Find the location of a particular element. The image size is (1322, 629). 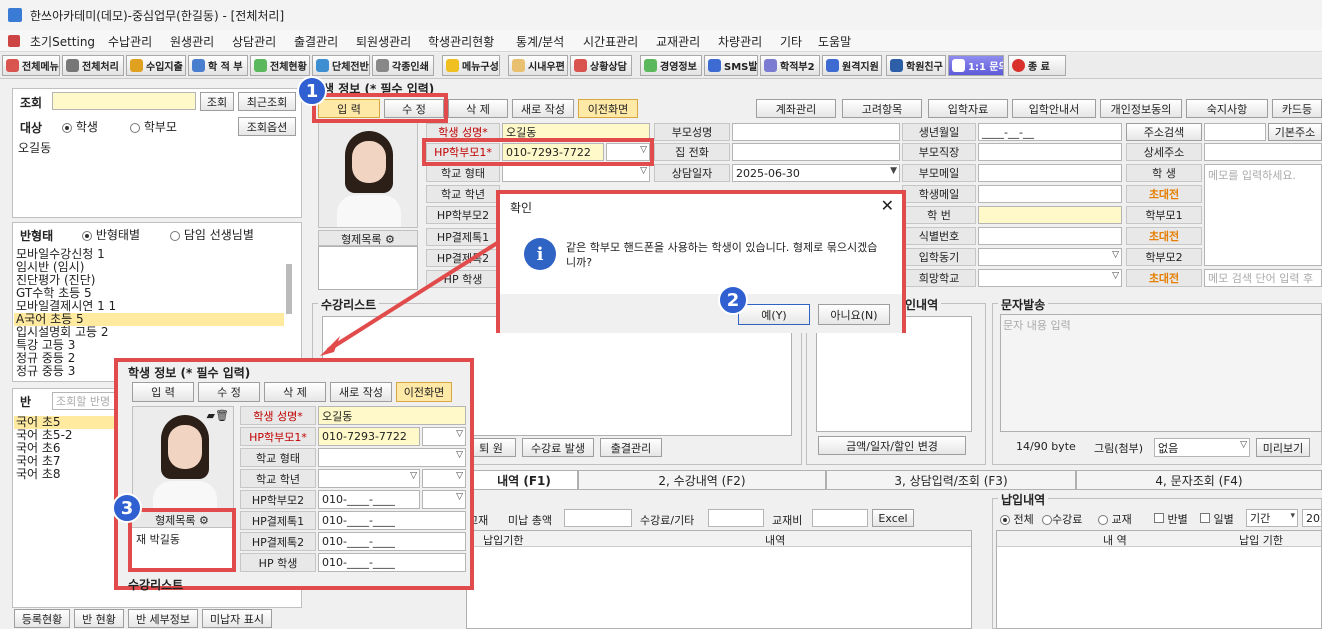

zoom-tab-delete: 삭 제 is located at coordinates (295, 392).